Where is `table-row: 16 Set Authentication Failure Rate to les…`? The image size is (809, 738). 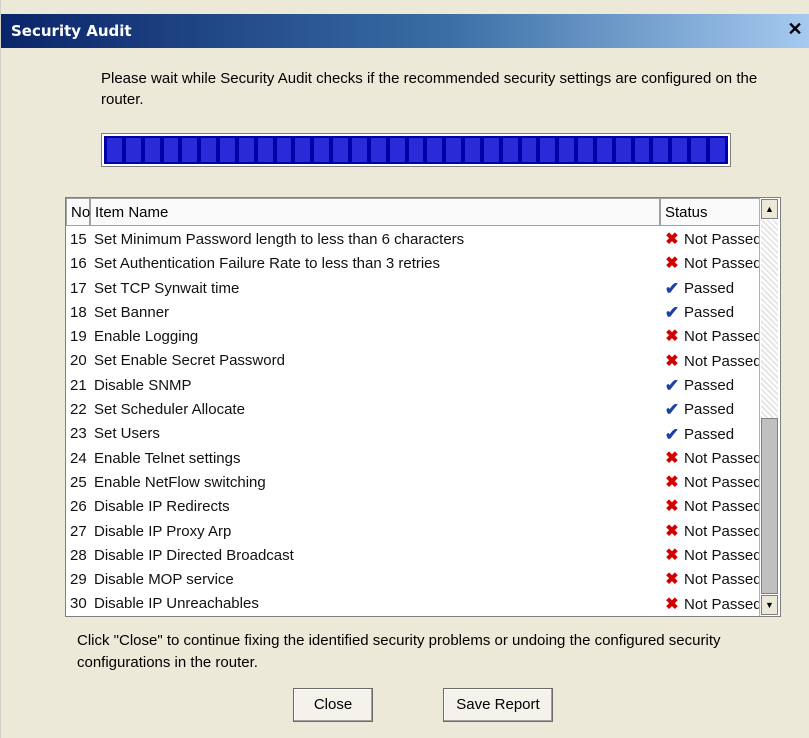 table-row: 16 Set Authentication Failure Rate to les… is located at coordinates (421, 264).